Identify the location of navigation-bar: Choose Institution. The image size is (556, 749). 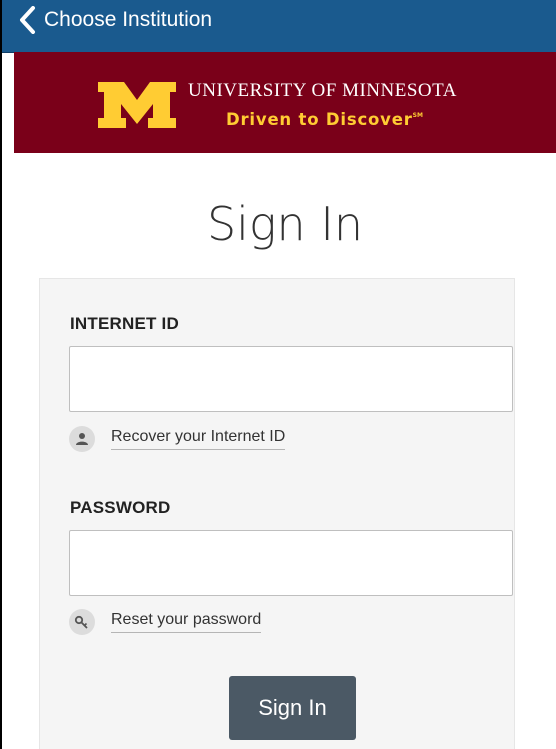
(279, 26).